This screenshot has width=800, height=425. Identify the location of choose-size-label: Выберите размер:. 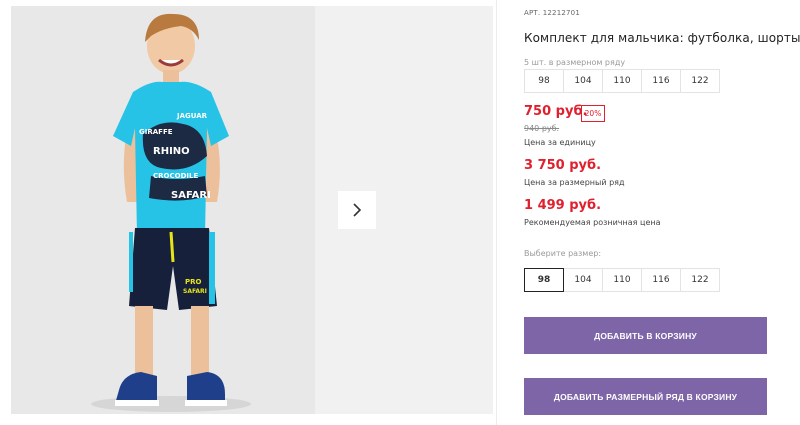
(563, 253).